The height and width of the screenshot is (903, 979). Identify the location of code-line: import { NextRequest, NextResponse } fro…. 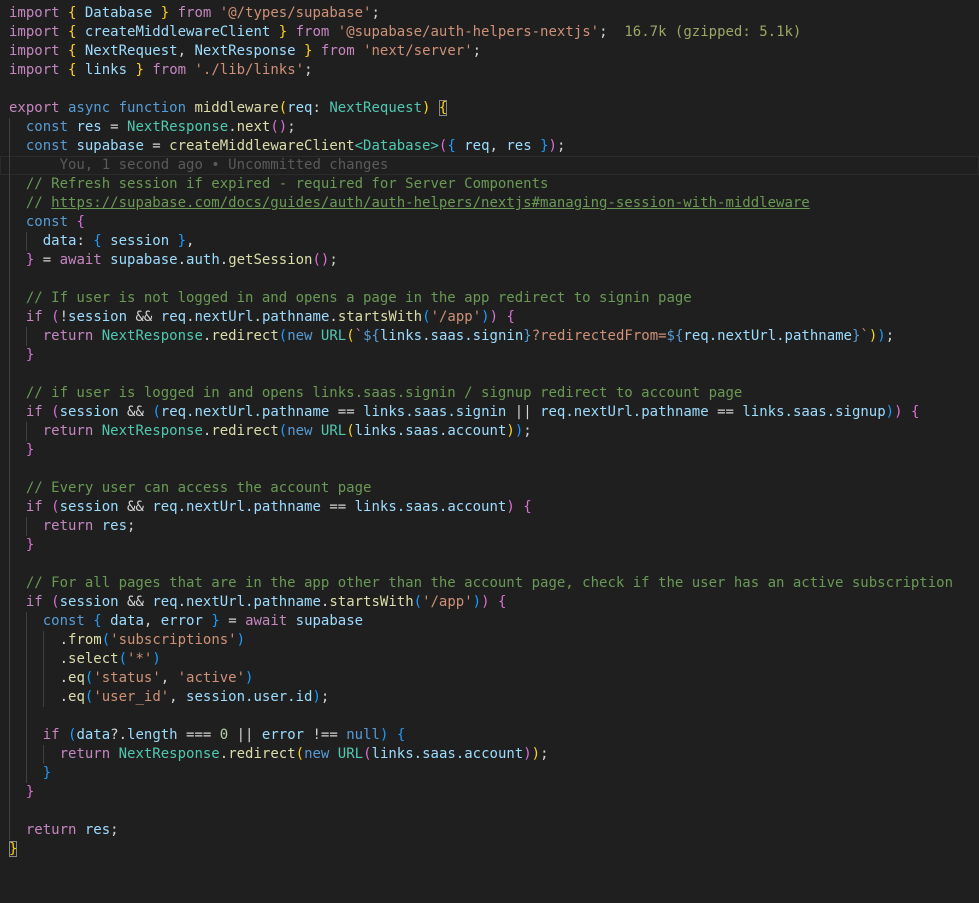
(489, 51).